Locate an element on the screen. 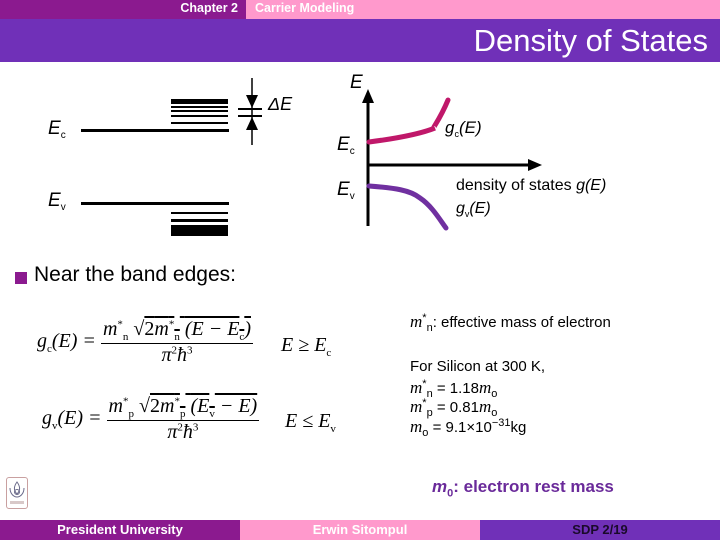  bullet-marker is located at coordinates (21, 278).